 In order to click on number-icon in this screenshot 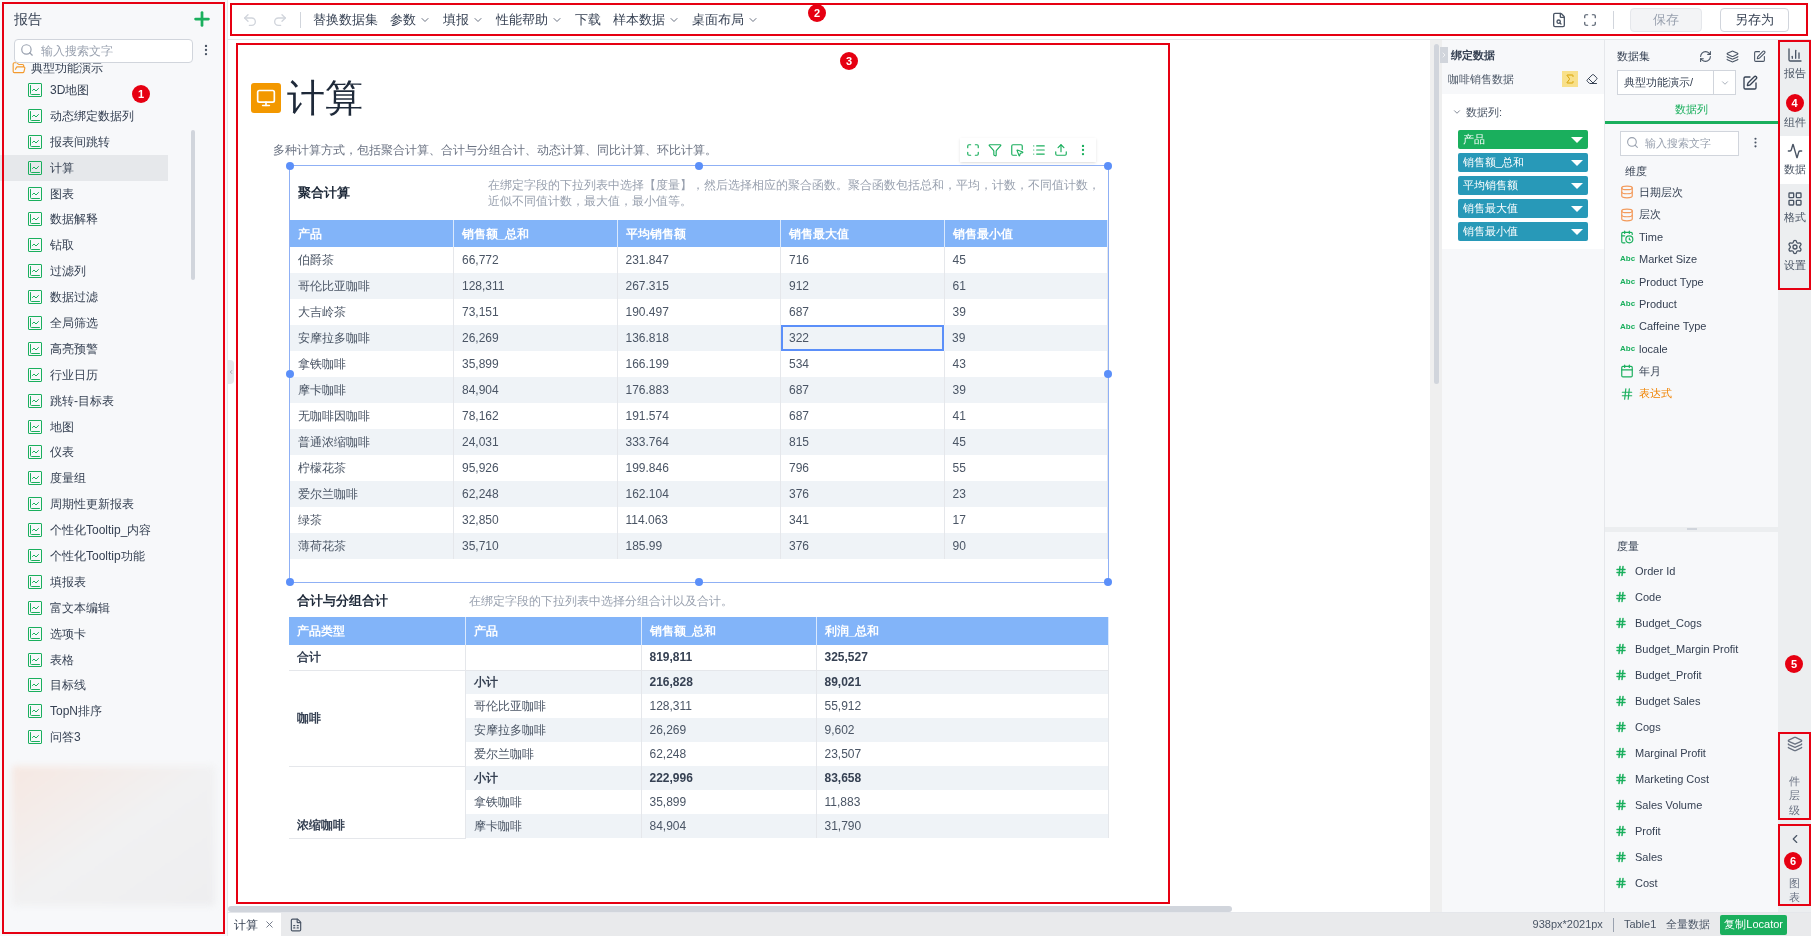, I will do `click(1621, 597)`.